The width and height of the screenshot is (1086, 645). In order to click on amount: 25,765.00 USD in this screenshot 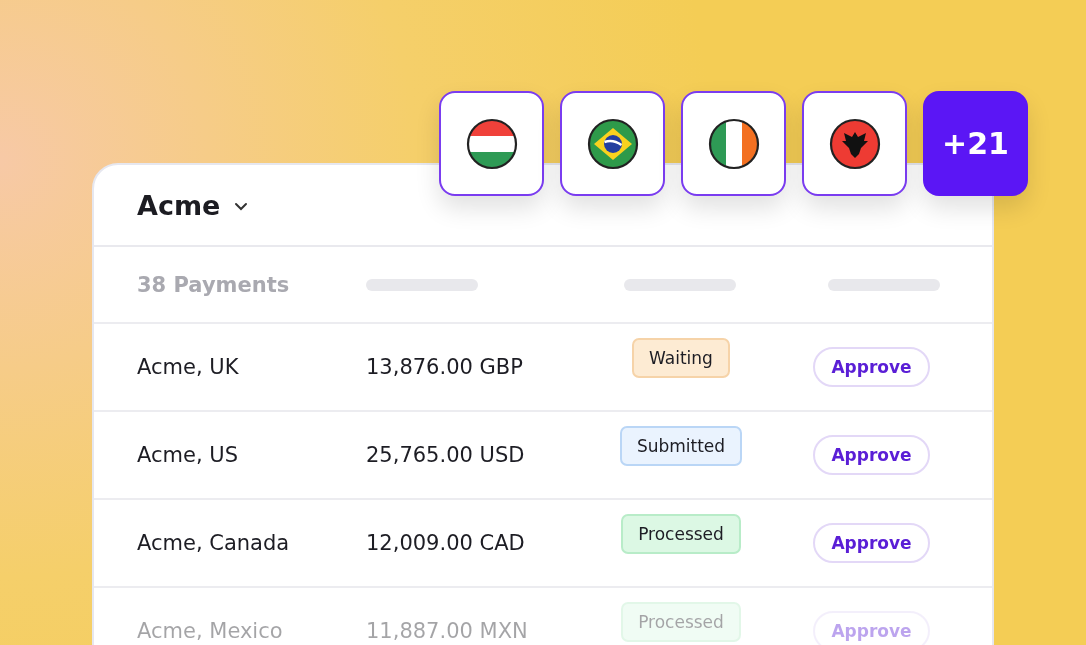, I will do `click(446, 455)`.